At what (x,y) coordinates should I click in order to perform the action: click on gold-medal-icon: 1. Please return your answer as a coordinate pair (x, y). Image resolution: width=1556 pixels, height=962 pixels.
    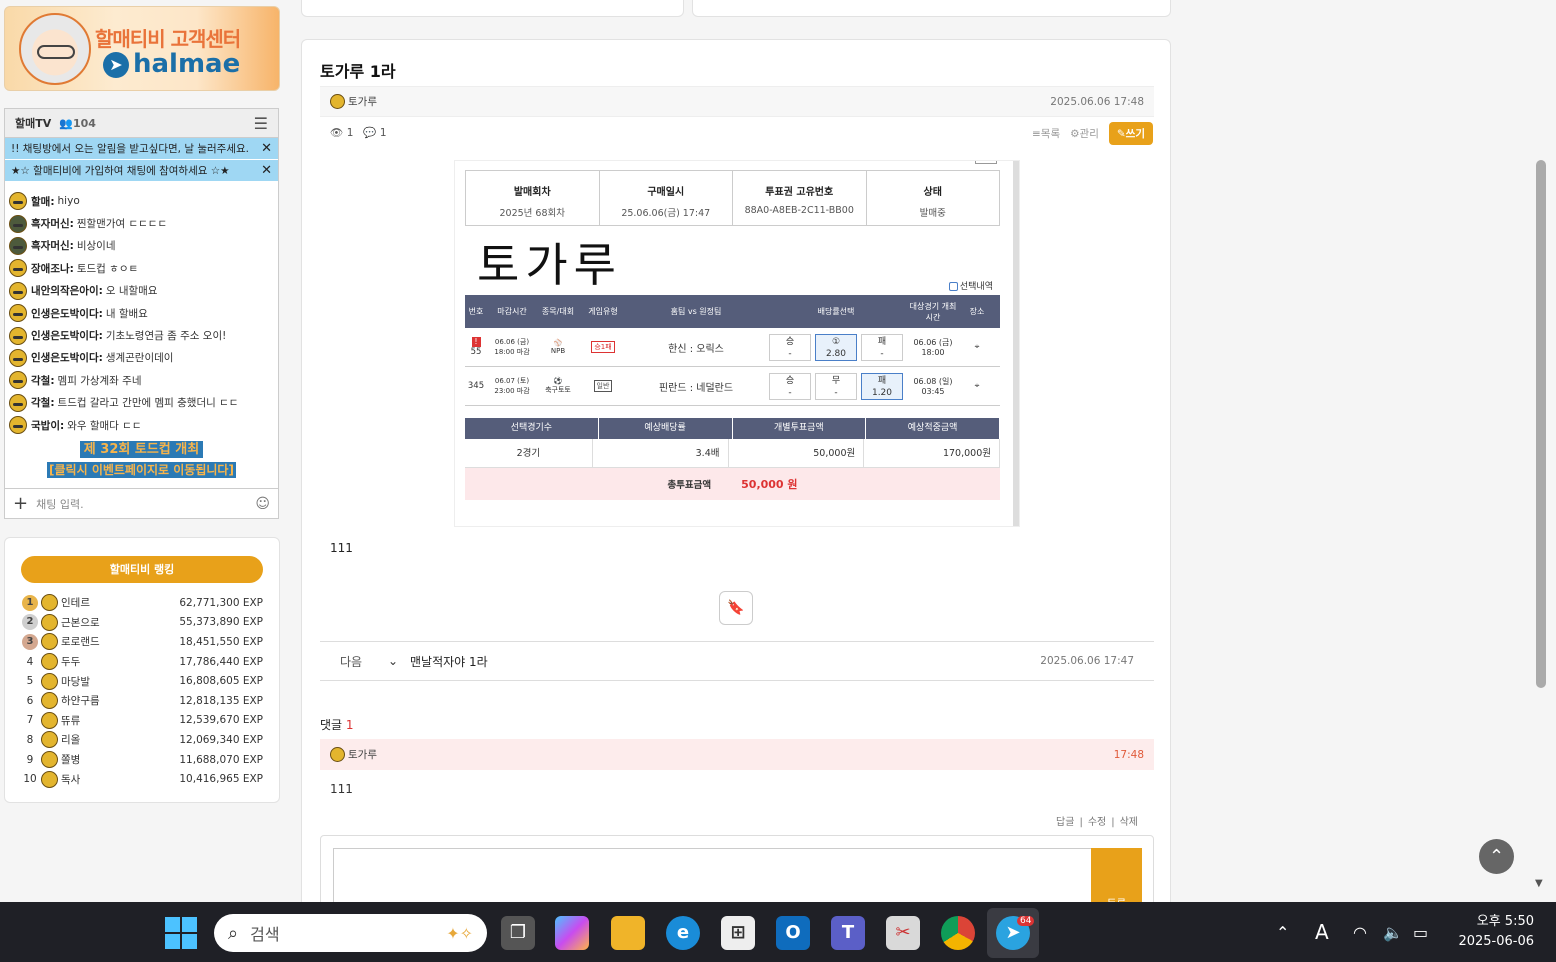
    Looking at the image, I should click on (30, 602).